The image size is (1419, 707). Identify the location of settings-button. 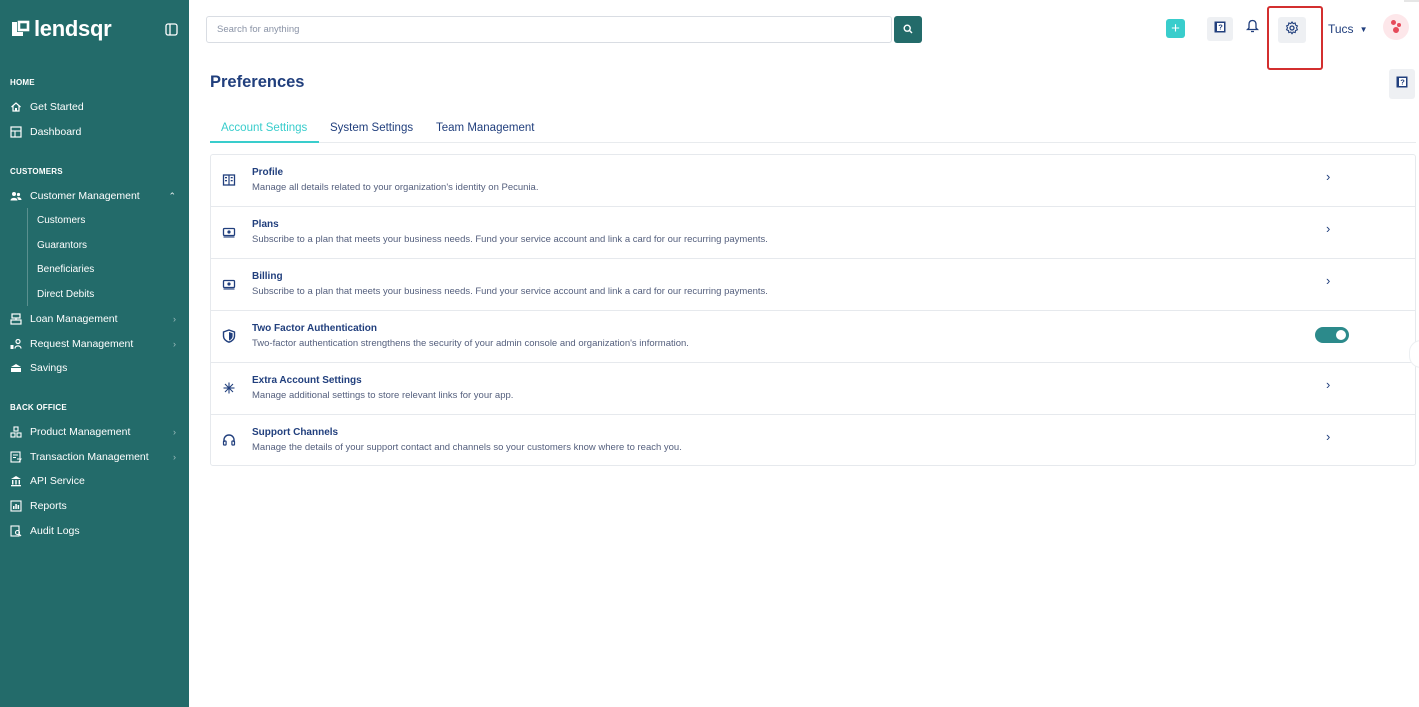
(1292, 30).